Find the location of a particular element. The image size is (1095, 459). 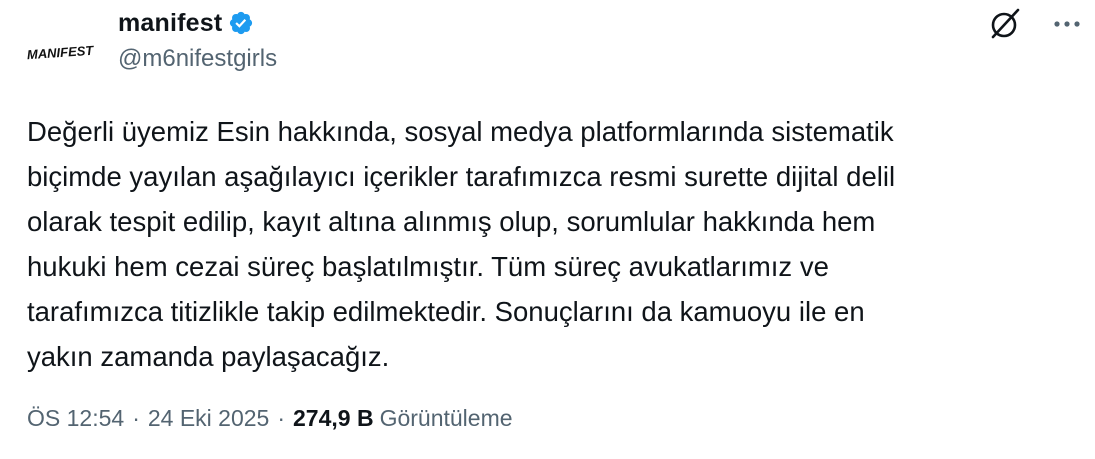

verified-badge-icon is located at coordinates (241, 23).